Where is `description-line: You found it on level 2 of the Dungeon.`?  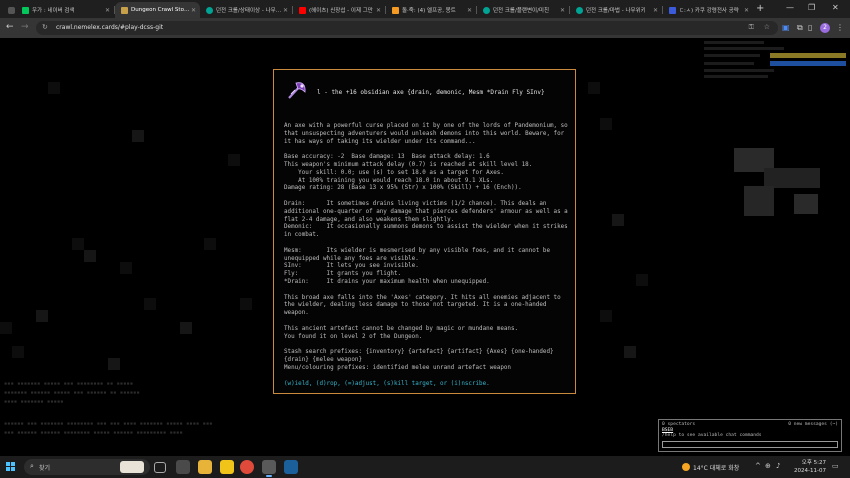
description-line: You found it on level 2 of the Dungeon. is located at coordinates (353, 336).